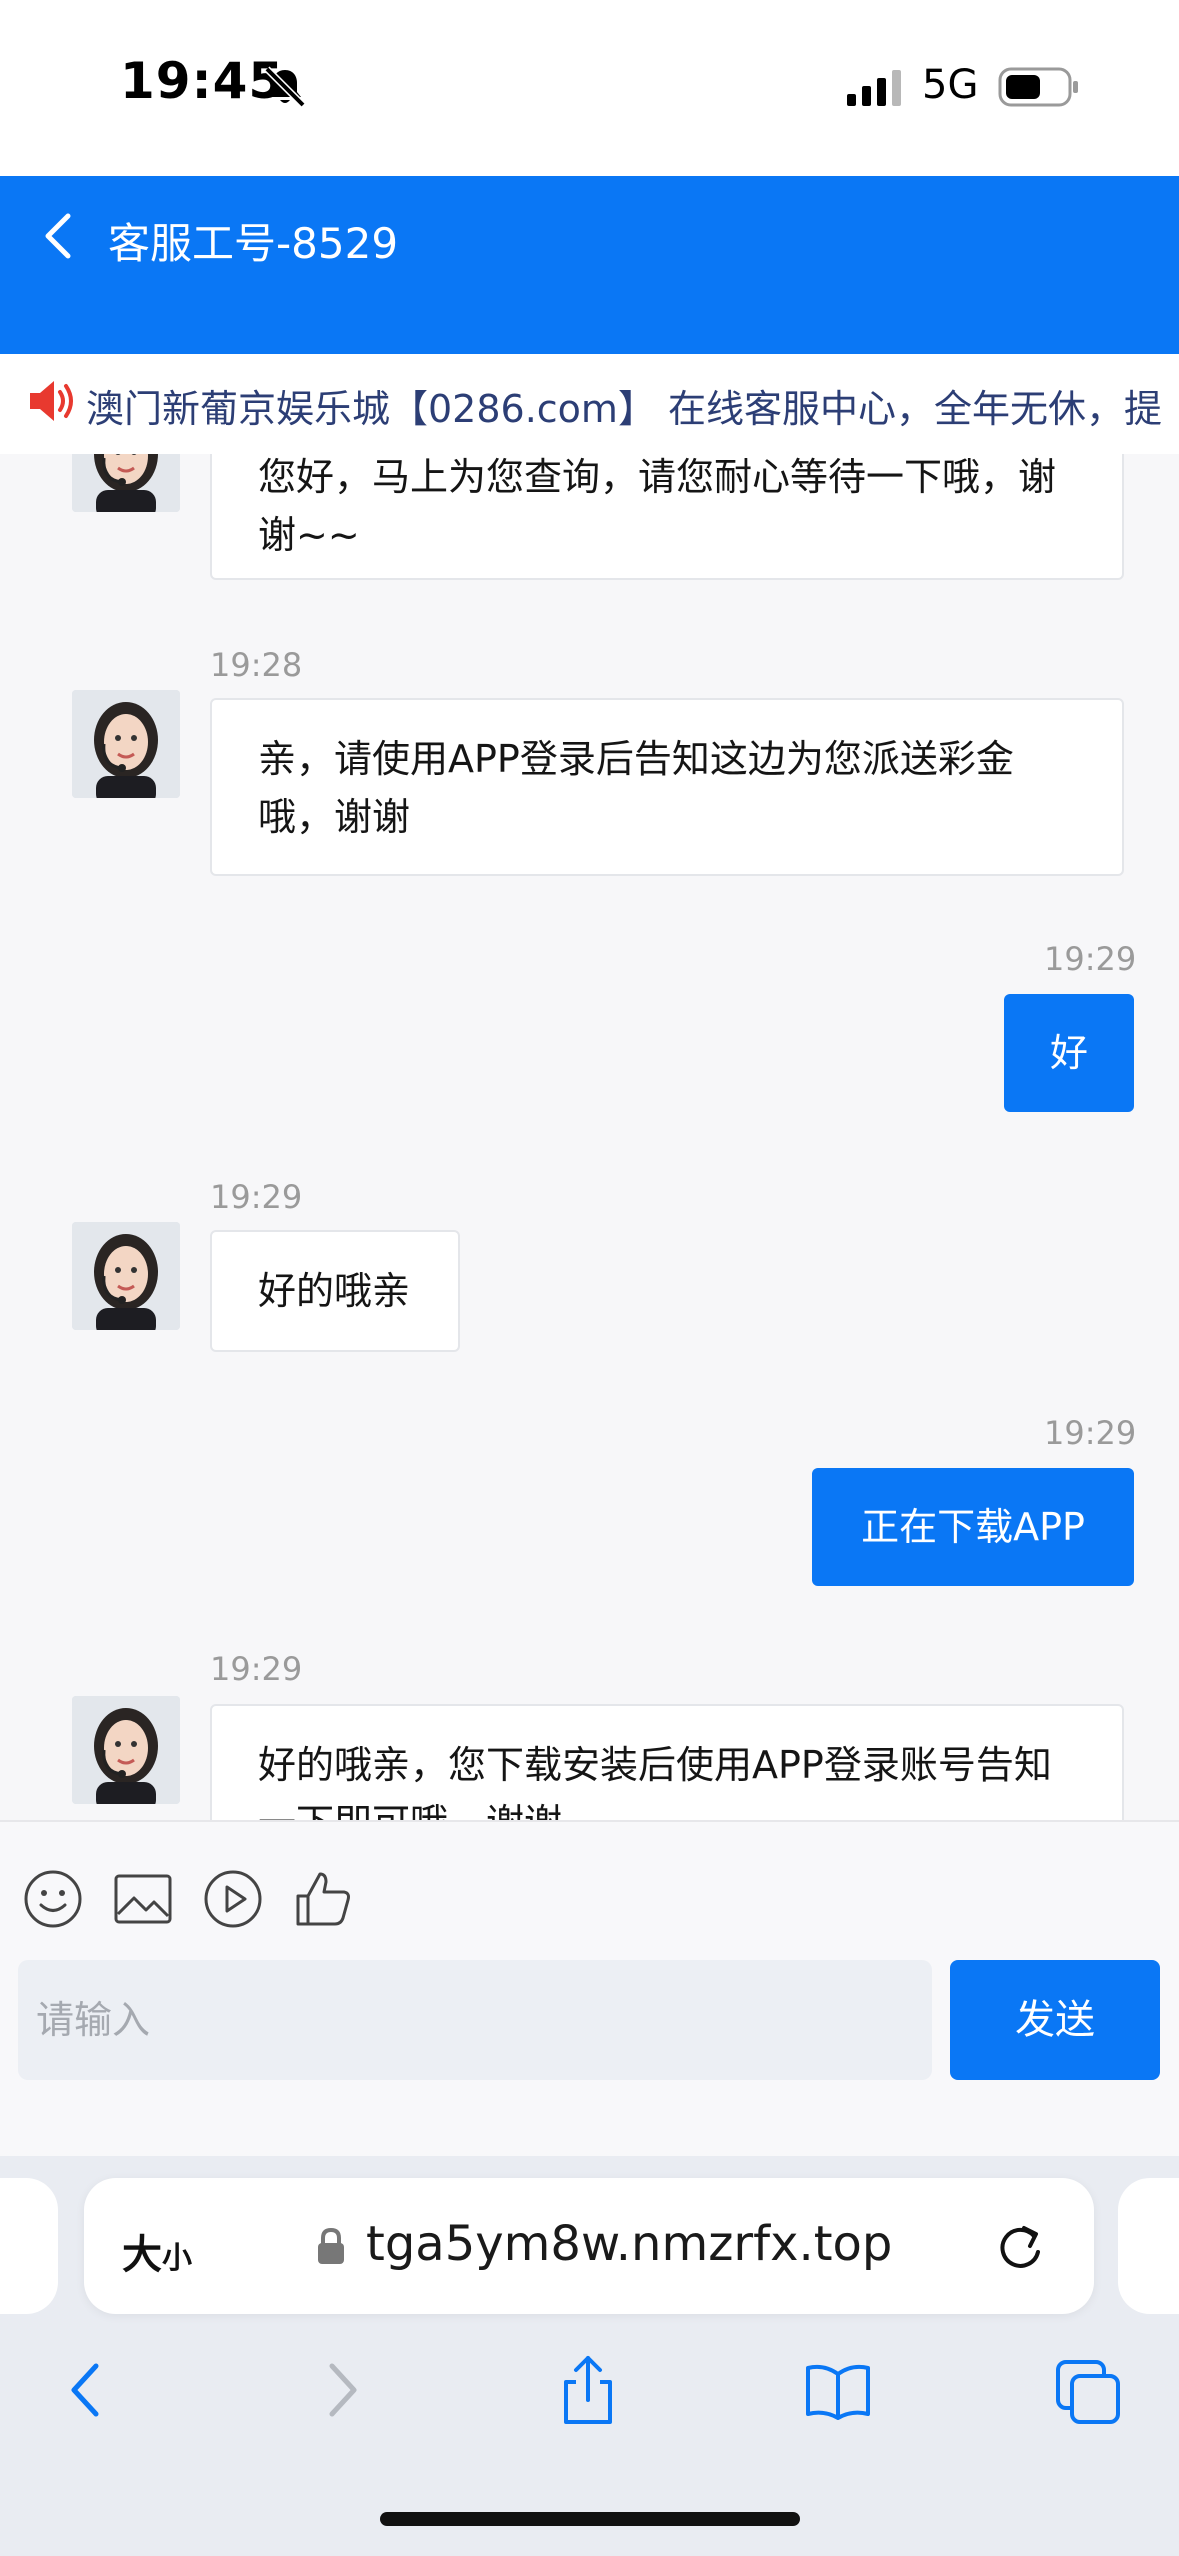  What do you see at coordinates (1148, 2246) in the screenshot?
I see `next-tab-preview` at bounding box center [1148, 2246].